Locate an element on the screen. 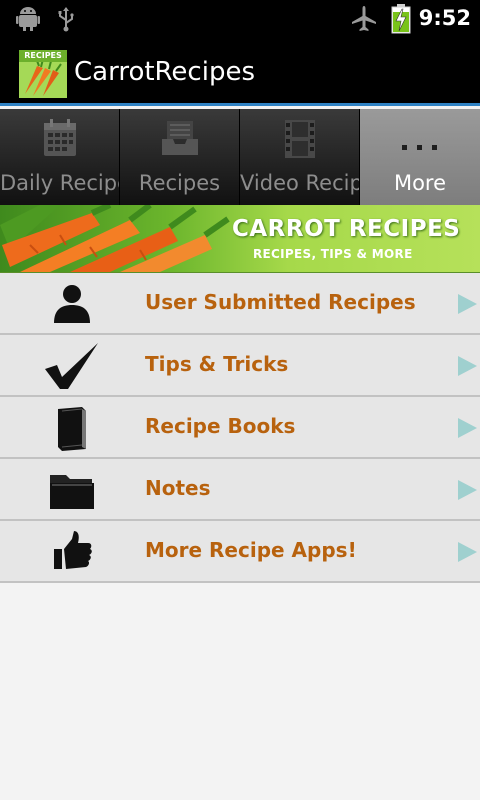  list-item-recipe-books: Recipe Books is located at coordinates (240, 428).